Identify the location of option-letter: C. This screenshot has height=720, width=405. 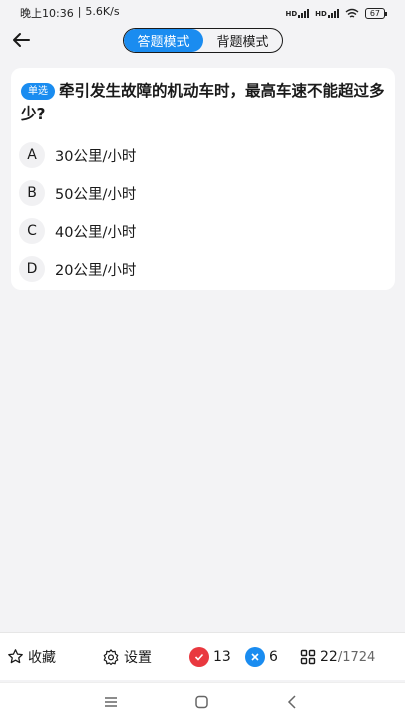
(32, 231).